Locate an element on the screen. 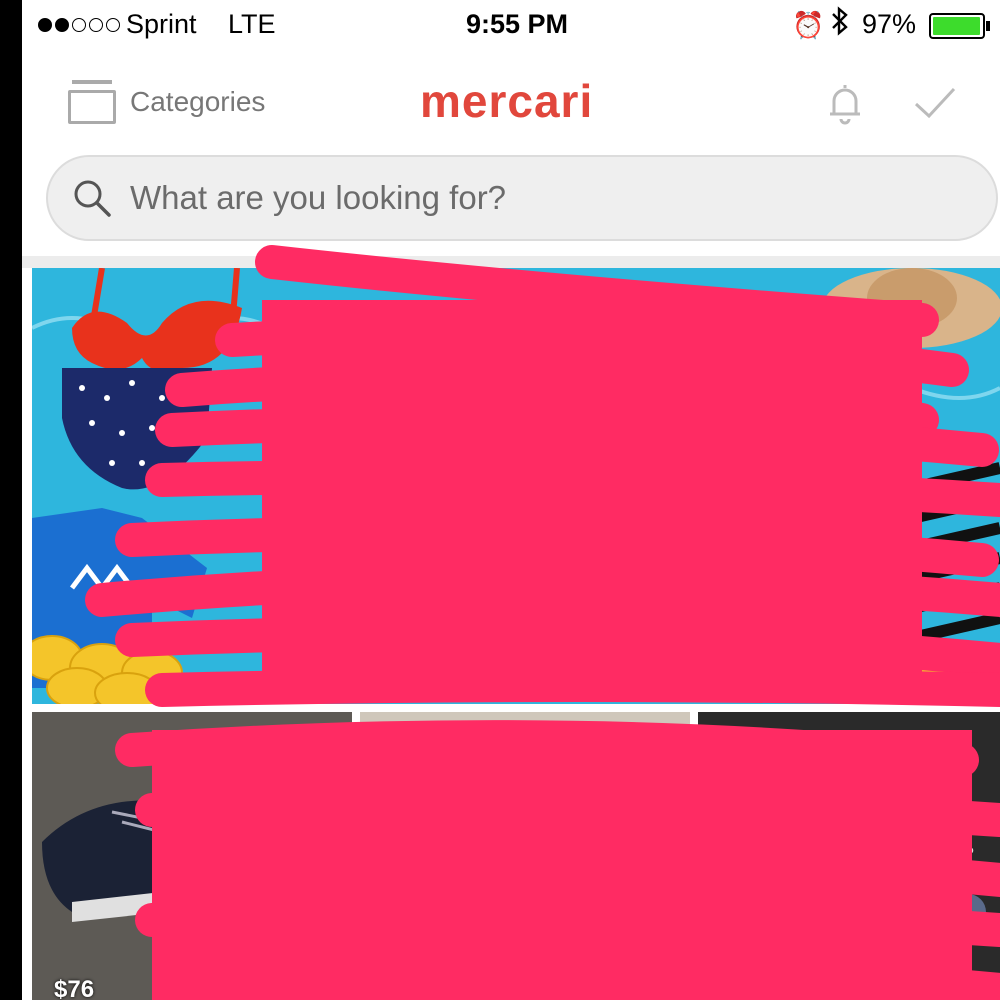 This screenshot has height=1000, width=1000. item-price: $76 is located at coordinates (74, 988).